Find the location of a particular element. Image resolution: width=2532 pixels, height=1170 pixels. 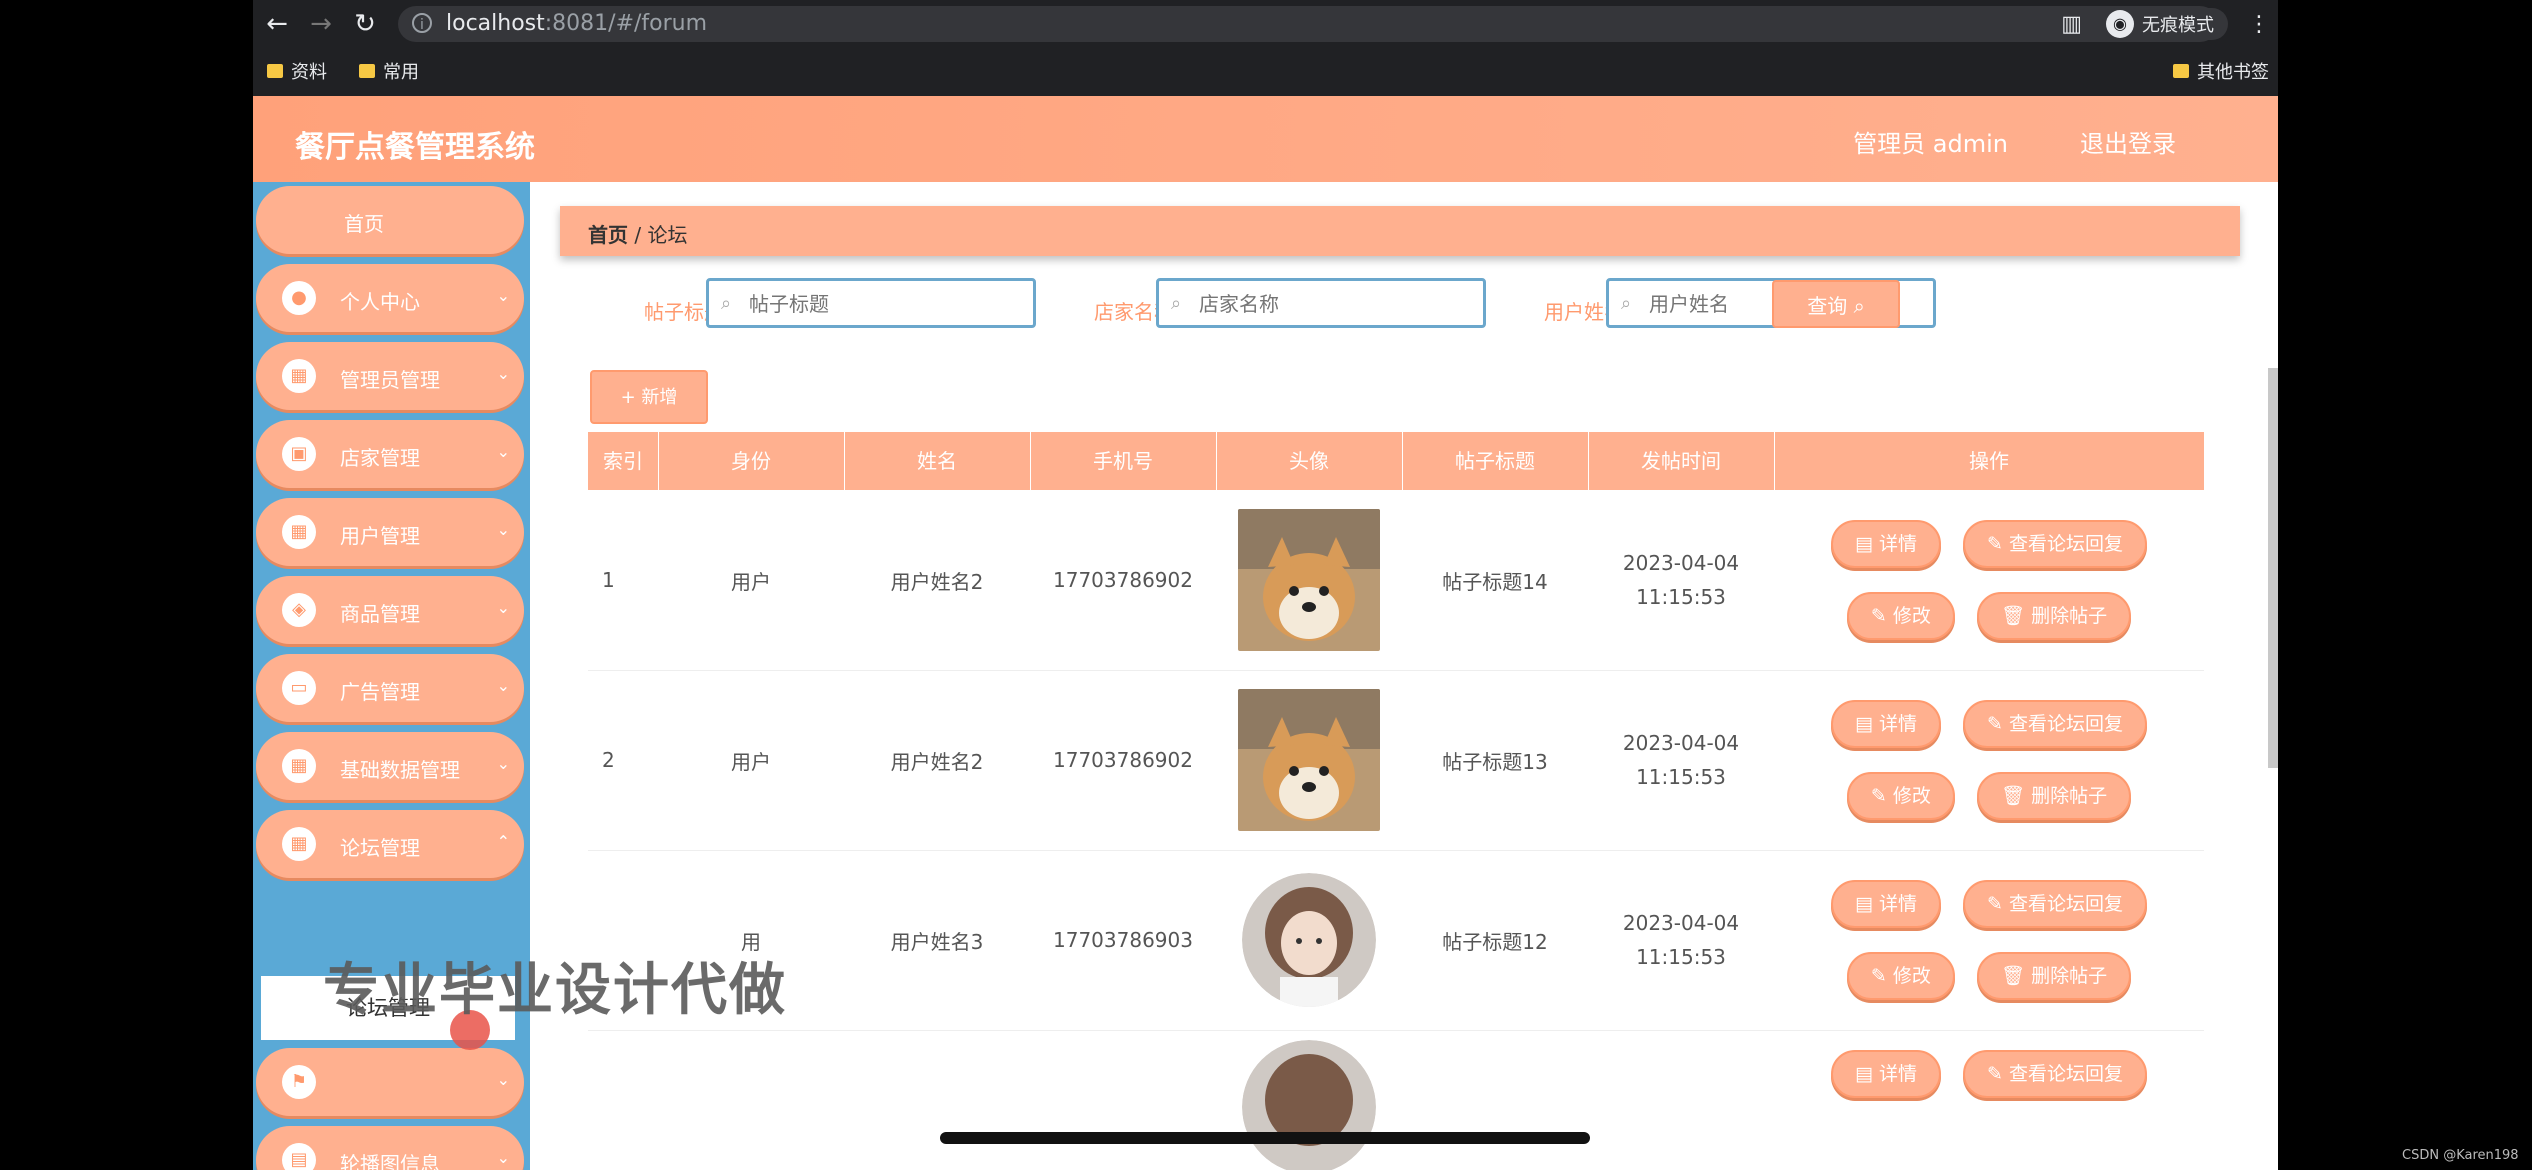

sidebar-item-home: 首页 is located at coordinates (390, 220).